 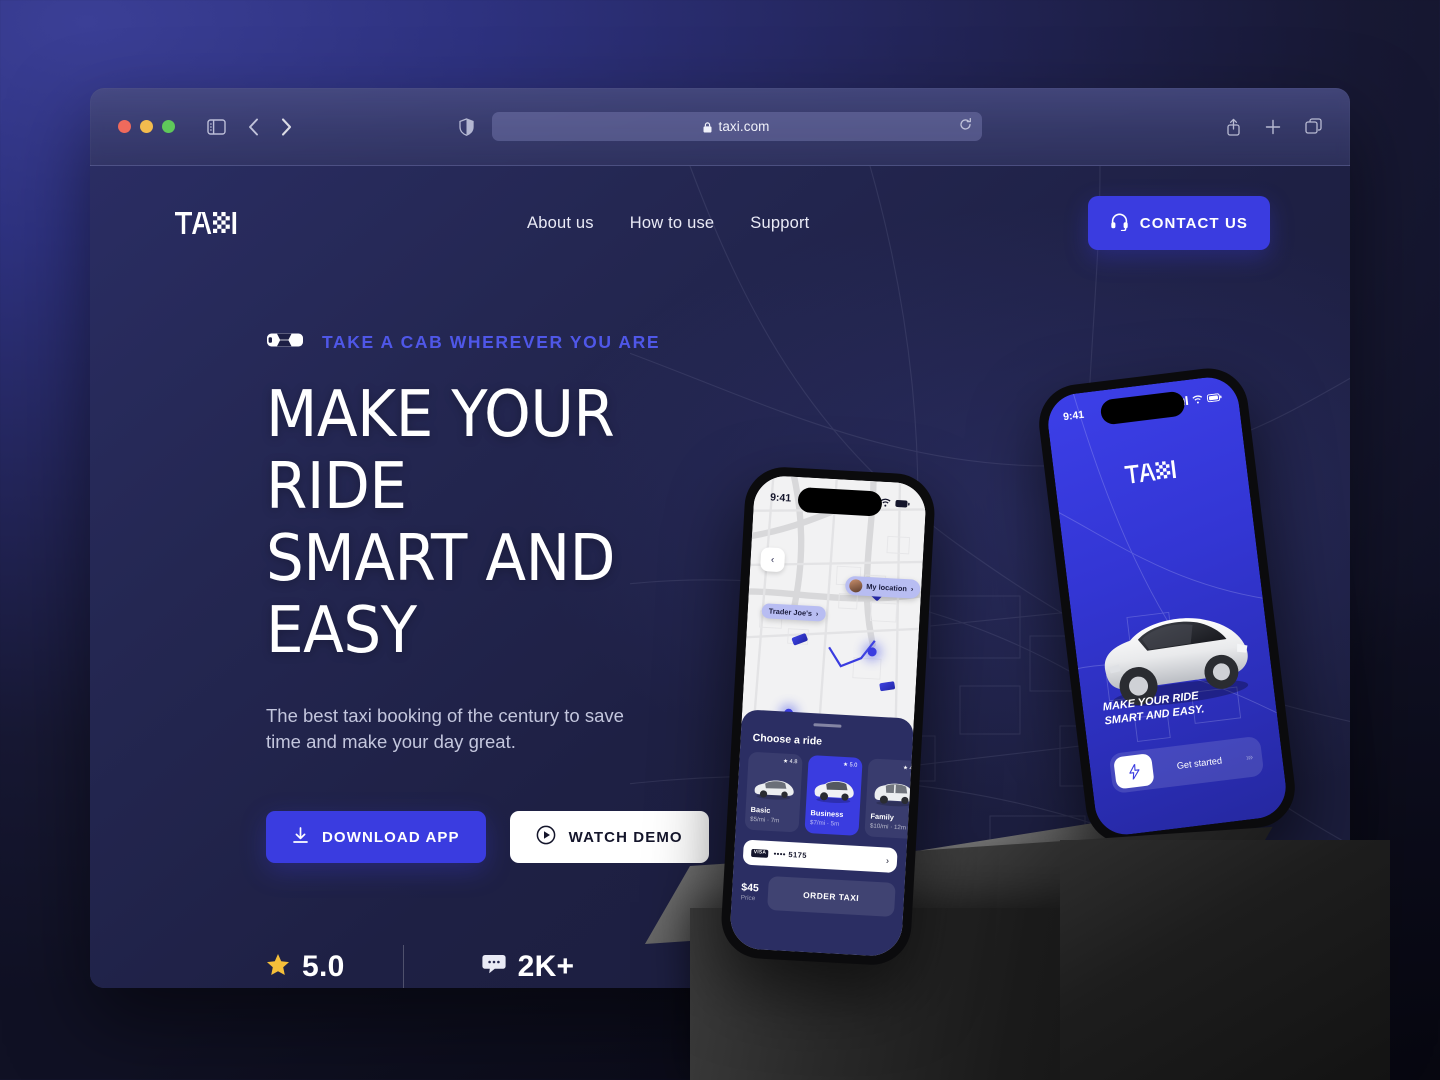 What do you see at coordinates (827, 814) in the screenshot?
I see `ride-name-business: Business` at bounding box center [827, 814].